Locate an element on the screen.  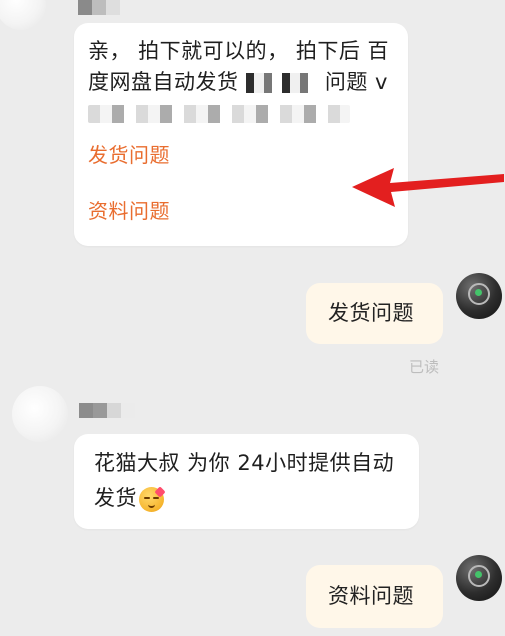
quick-reply-shipping-issue: 发货问题 is located at coordinates (129, 153).